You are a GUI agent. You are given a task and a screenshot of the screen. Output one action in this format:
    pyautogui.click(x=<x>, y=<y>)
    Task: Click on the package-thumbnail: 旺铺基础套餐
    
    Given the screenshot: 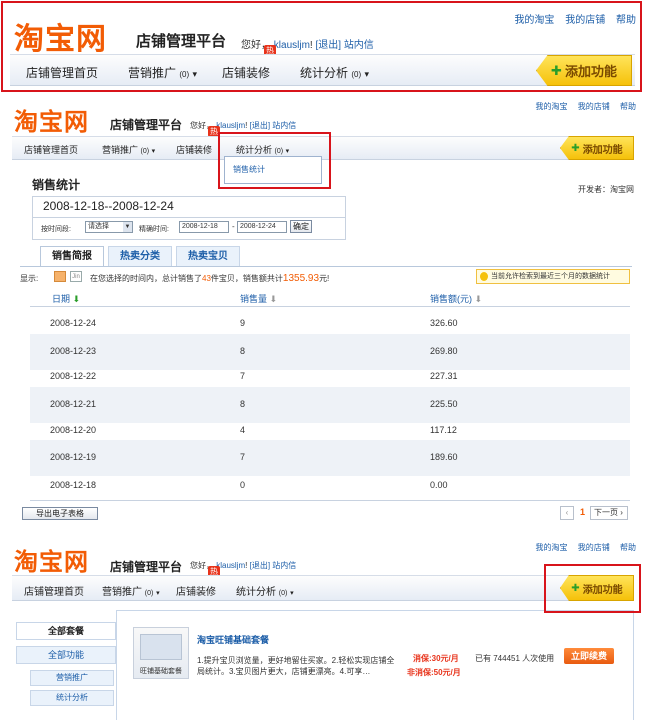 What is the action you would take?
    pyautogui.click(x=161, y=653)
    